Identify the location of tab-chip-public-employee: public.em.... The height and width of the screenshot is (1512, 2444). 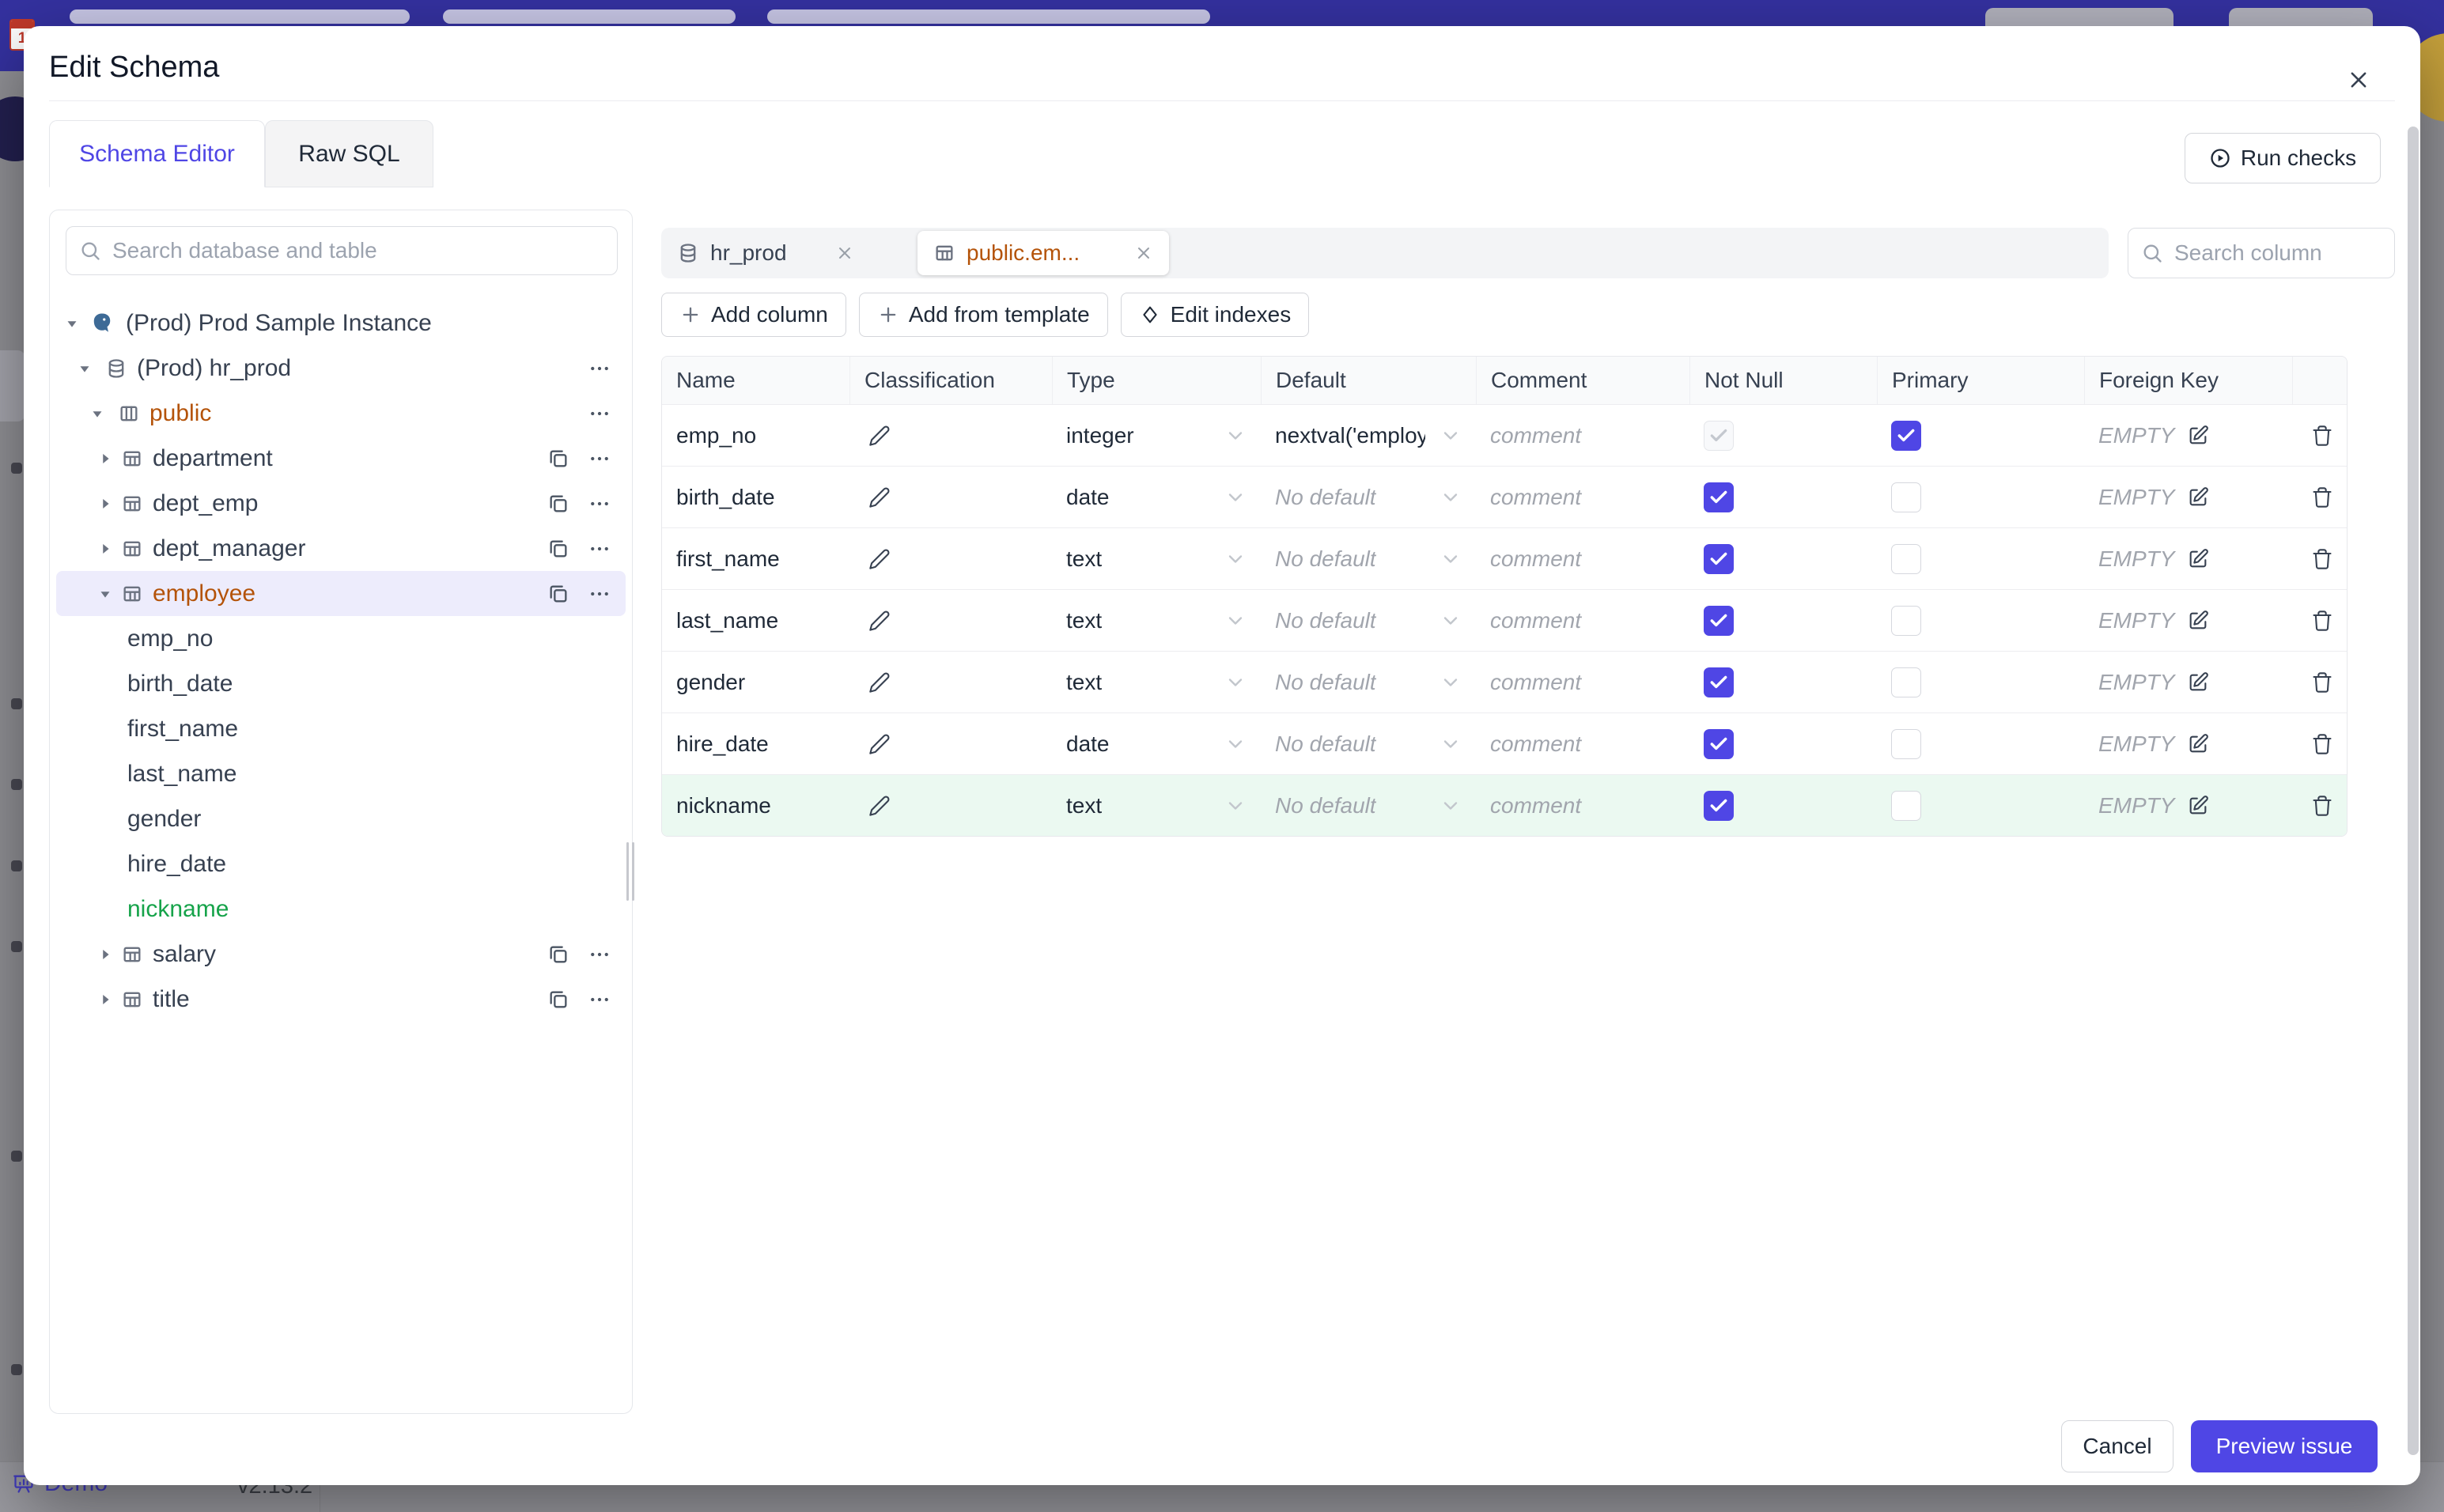
(1043, 253).